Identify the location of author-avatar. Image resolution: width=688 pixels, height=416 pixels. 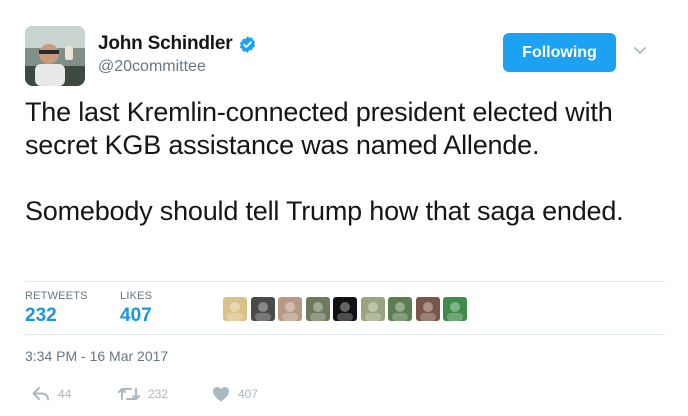
(55, 56).